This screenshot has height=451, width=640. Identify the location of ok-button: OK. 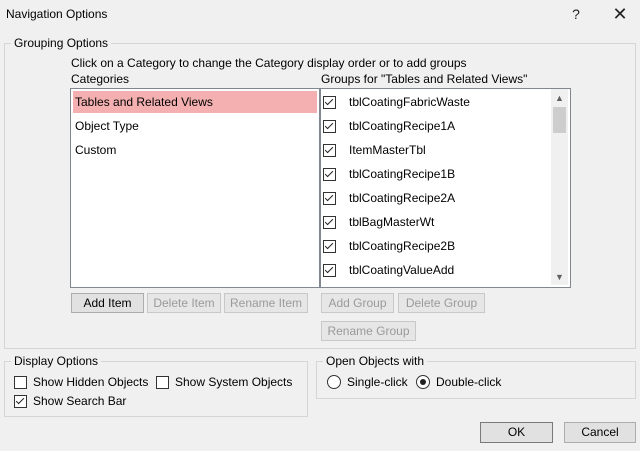
(516, 432).